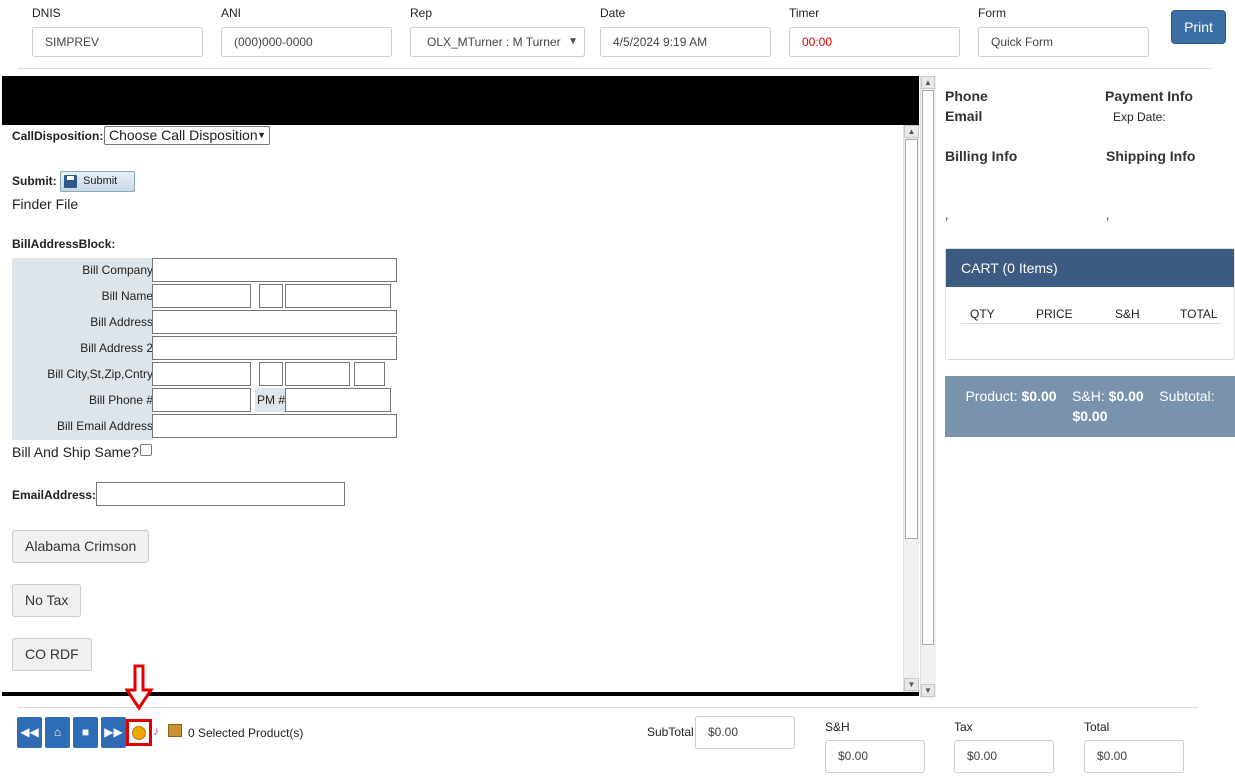 This screenshot has width=1235, height=779. Describe the element at coordinates (874, 42) in the screenshot. I see `timer-field: 00:00` at that location.